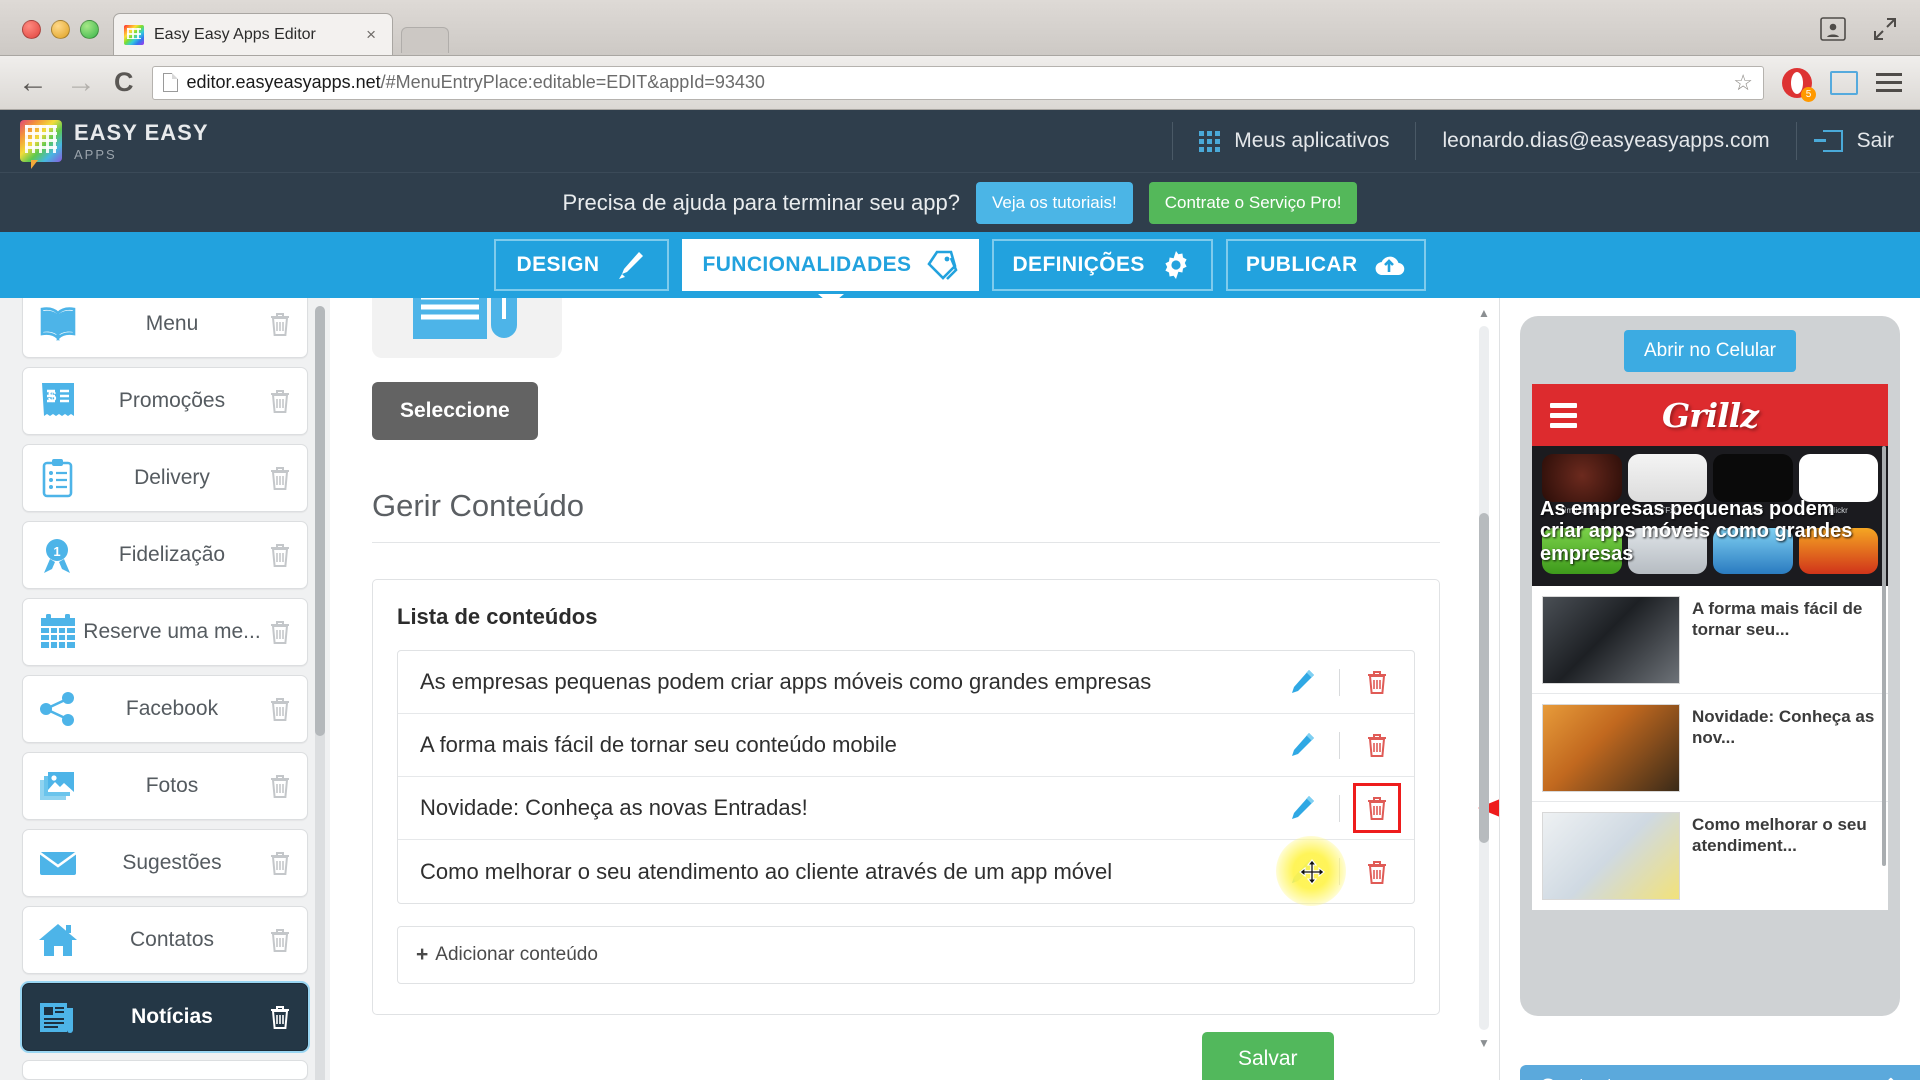 The width and height of the screenshot is (1920, 1080). I want to click on tutorials-button: Veja os tutoriais!, so click(1054, 202).